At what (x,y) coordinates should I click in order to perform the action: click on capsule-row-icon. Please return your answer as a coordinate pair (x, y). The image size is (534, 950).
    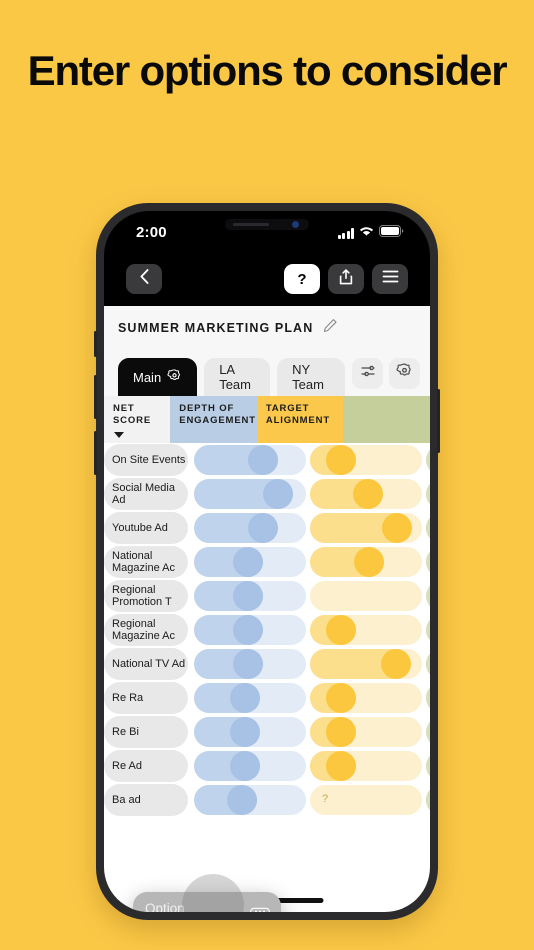
    Looking at the image, I should click on (260, 908).